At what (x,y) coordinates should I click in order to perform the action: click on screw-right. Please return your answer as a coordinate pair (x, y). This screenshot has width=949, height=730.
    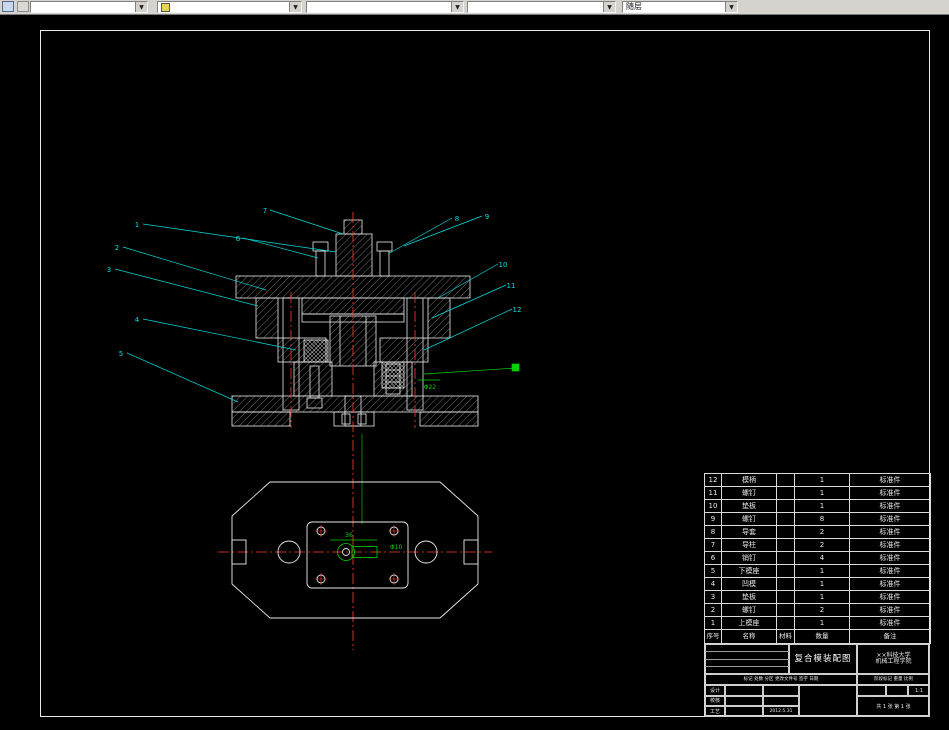
    Looking at the image, I should click on (384, 263).